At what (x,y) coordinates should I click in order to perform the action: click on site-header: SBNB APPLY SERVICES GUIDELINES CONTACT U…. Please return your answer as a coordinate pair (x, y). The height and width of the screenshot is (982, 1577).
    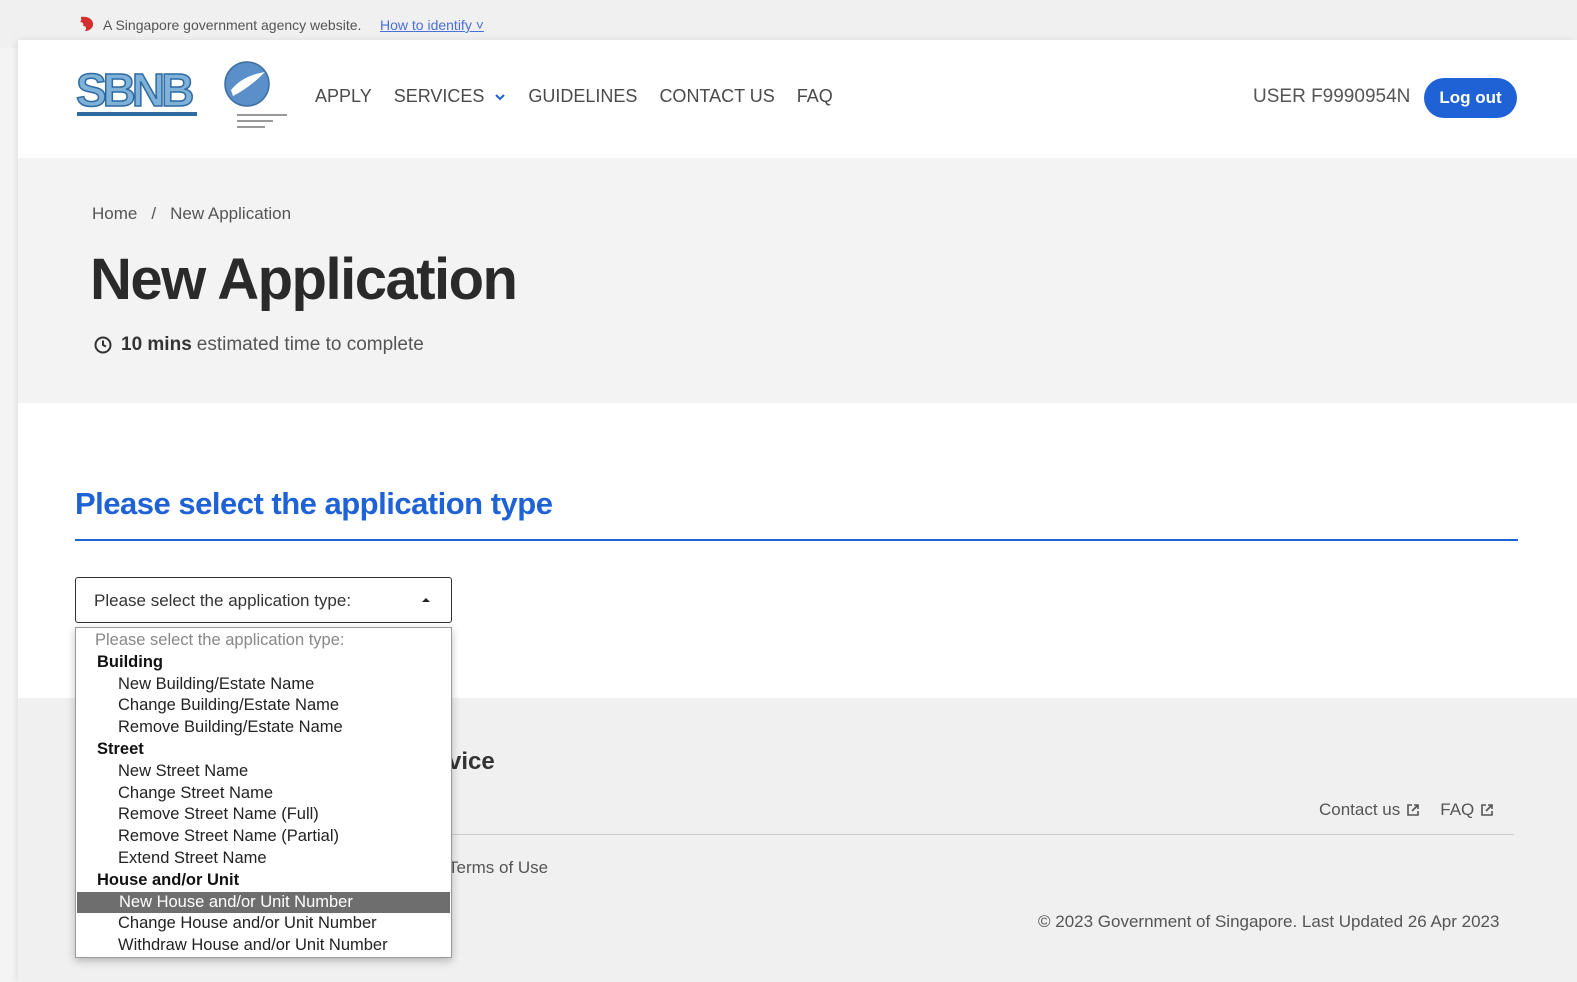
    Looking at the image, I should click on (797, 99).